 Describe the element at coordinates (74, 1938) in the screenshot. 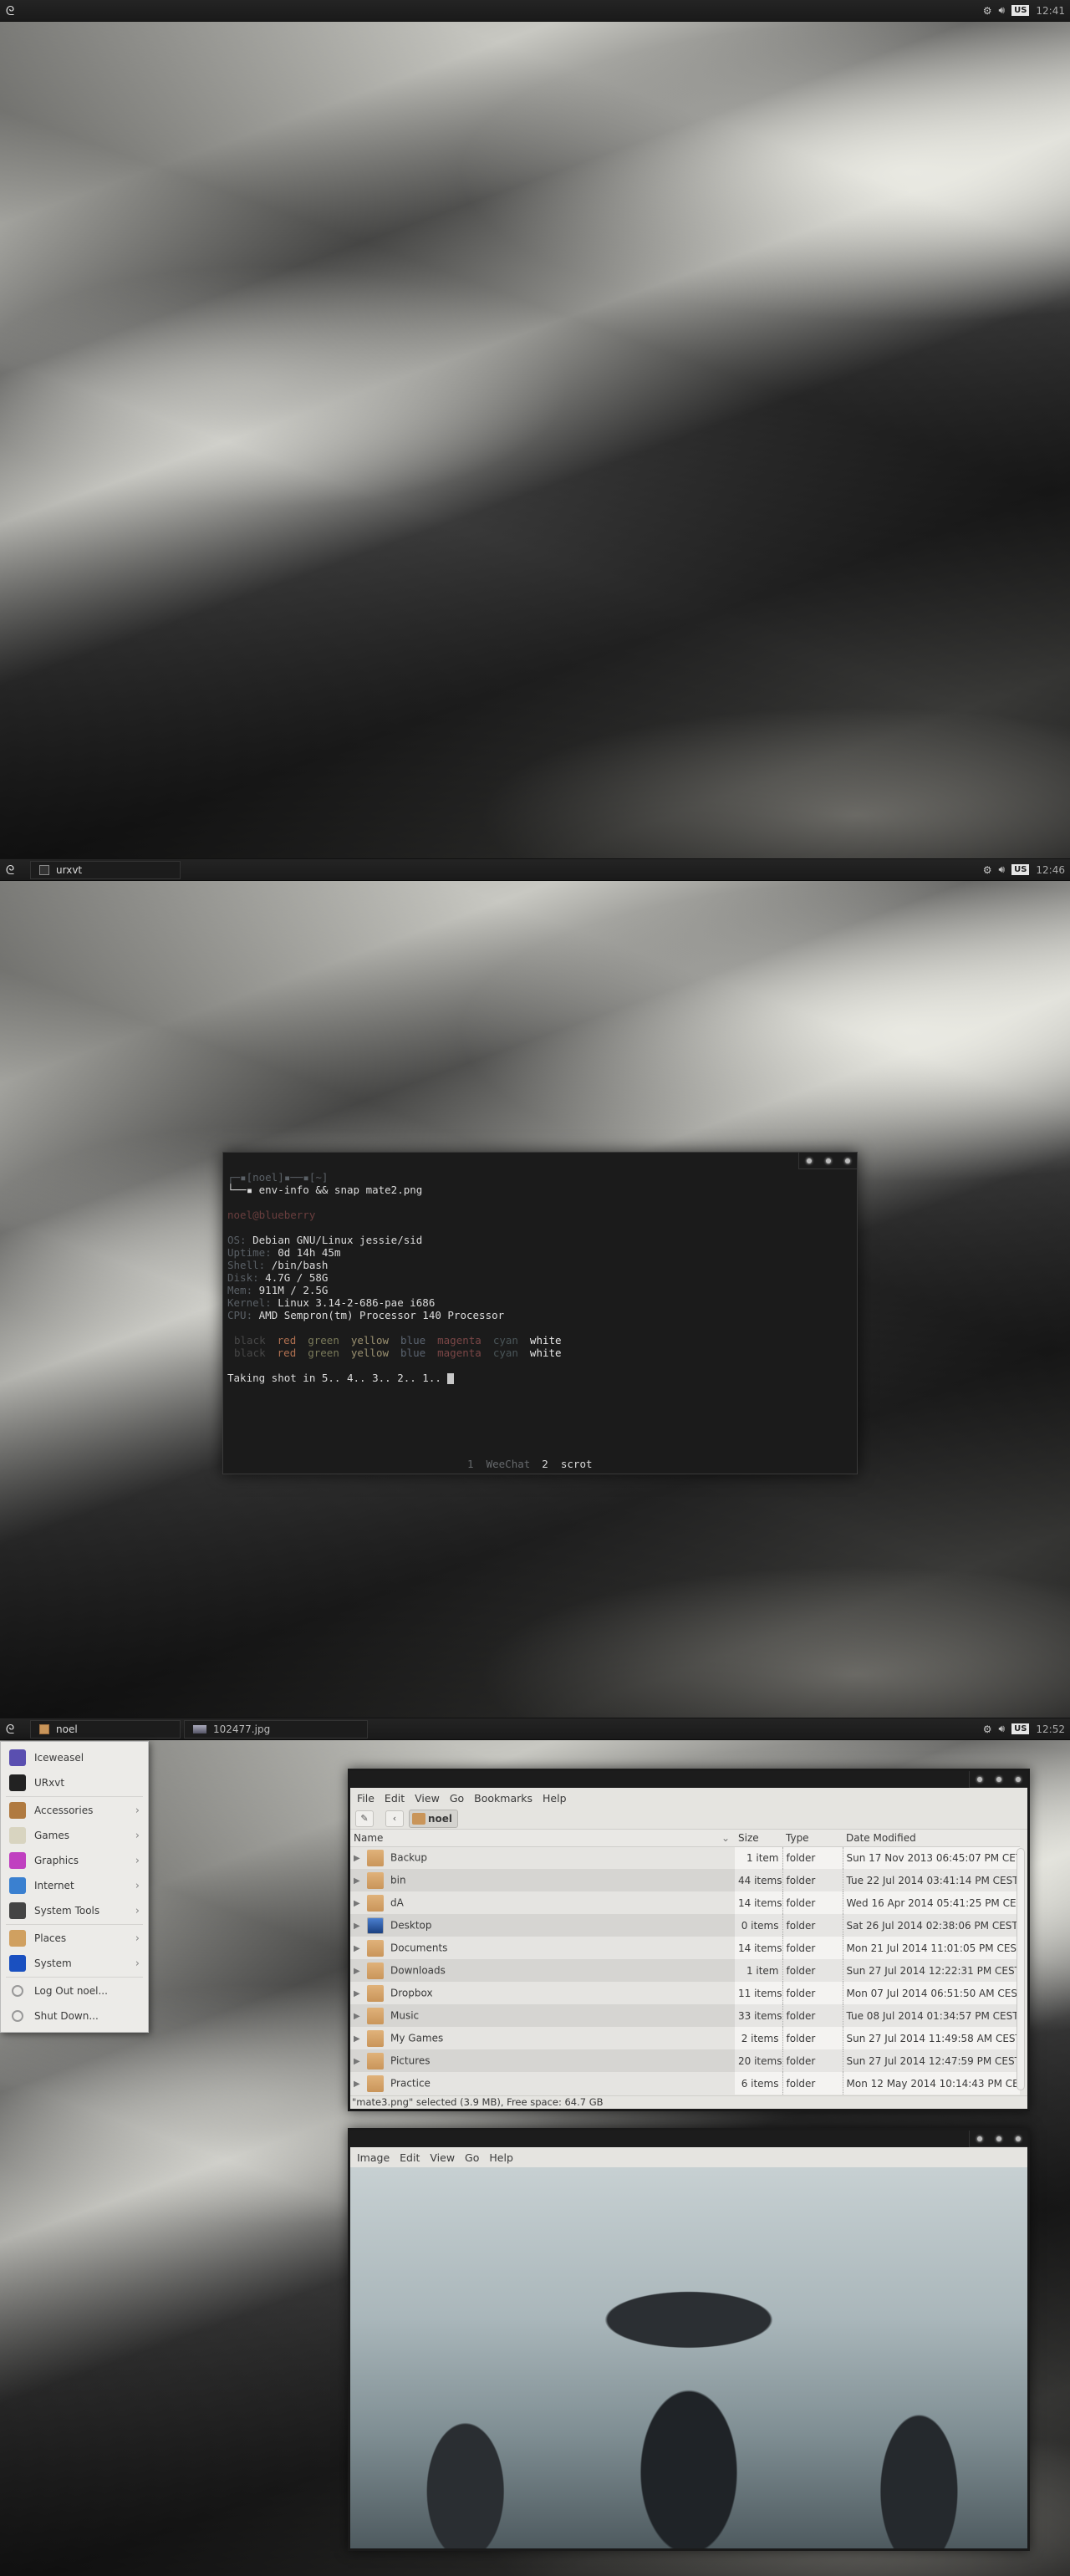

I see `menu-item-places: Places ›` at that location.